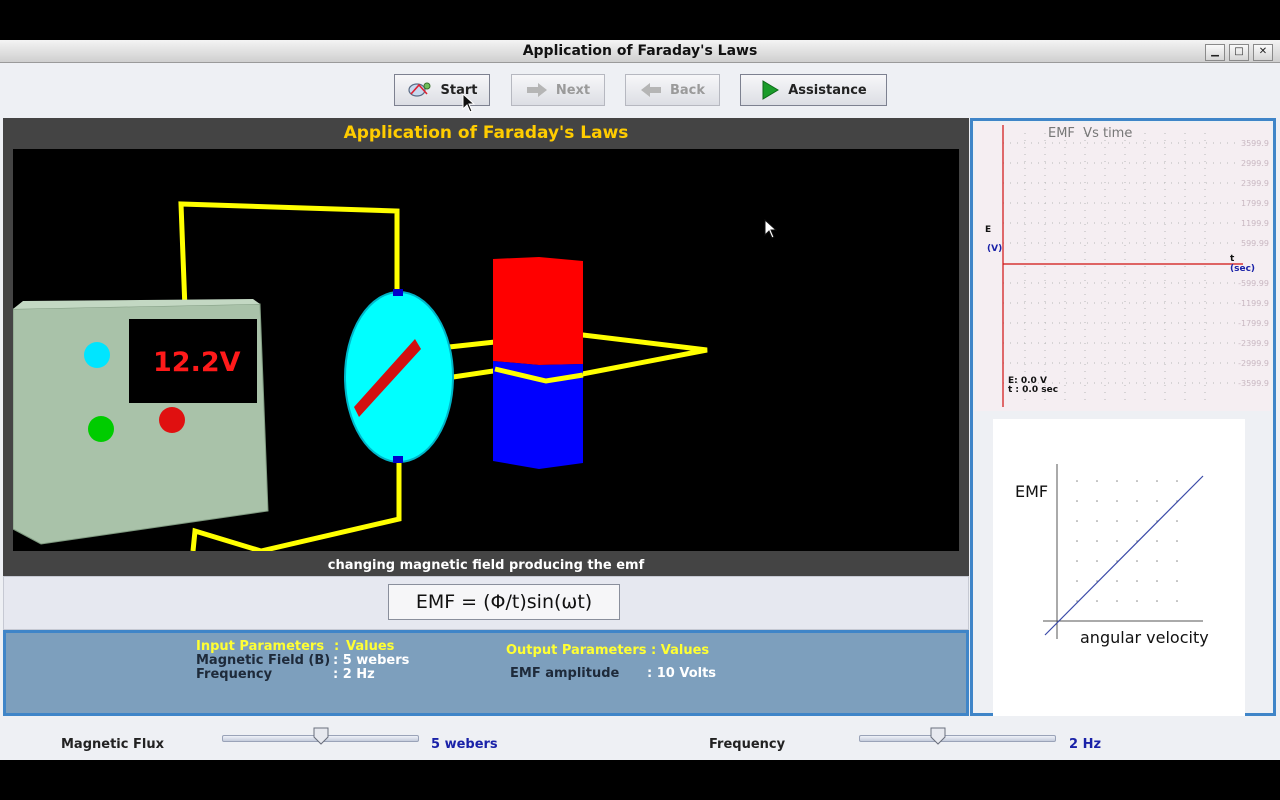 The image size is (1280, 800). Describe the element at coordinates (504, 602) in the screenshot. I see `emf-formula: EMF = (Φ/t)sin(ωt)` at that location.